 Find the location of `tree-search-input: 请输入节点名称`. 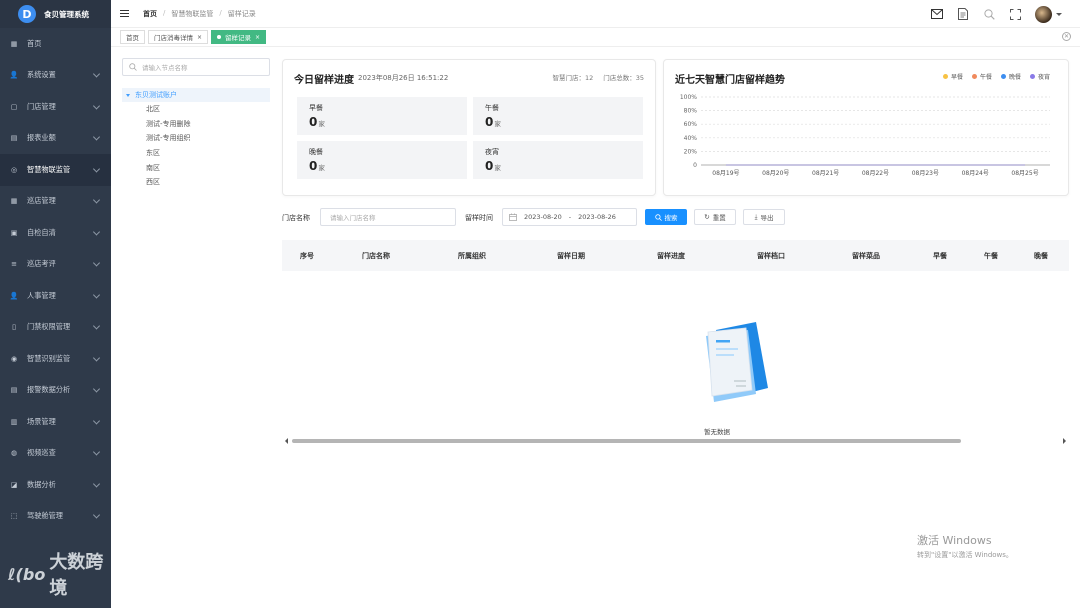

tree-search-input: 请输入节点名称 is located at coordinates (196, 67).